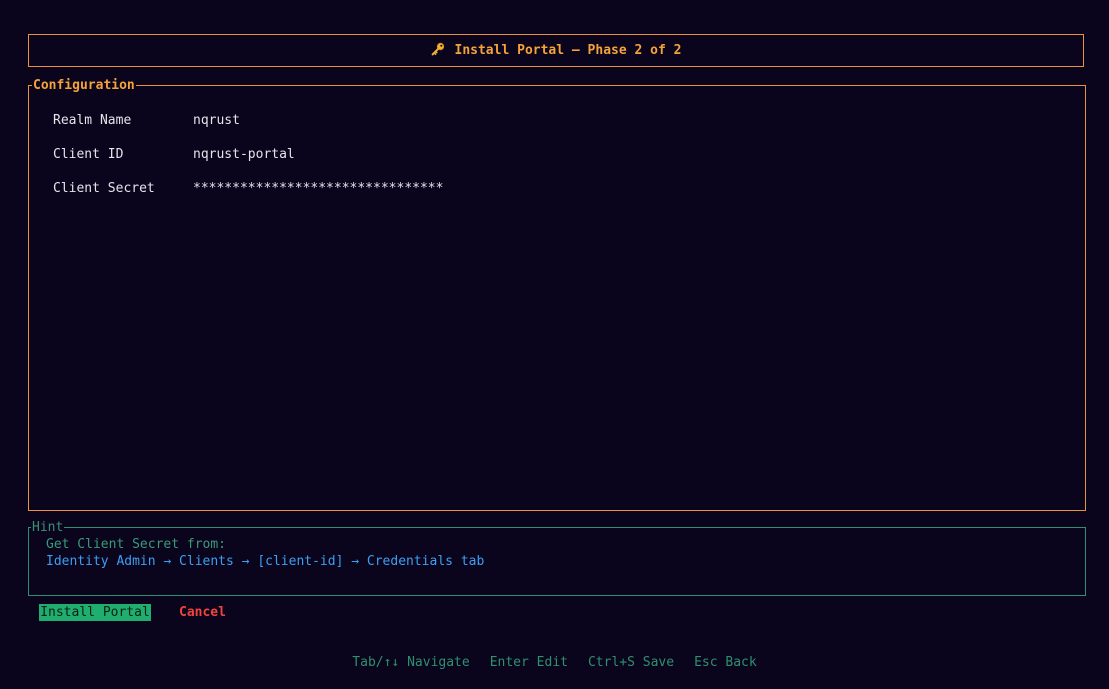 Image resolution: width=1109 pixels, height=689 pixels. I want to click on hint-legend: Hint, so click(48, 527).